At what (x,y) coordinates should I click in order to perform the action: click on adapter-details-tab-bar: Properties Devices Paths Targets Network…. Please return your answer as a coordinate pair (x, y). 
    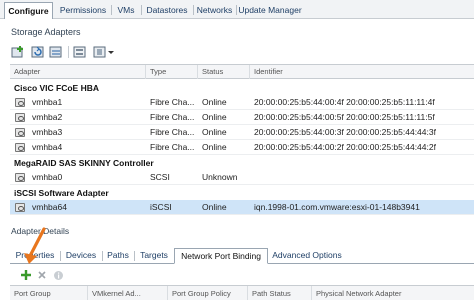
    Looking at the image, I should click on (242, 255).